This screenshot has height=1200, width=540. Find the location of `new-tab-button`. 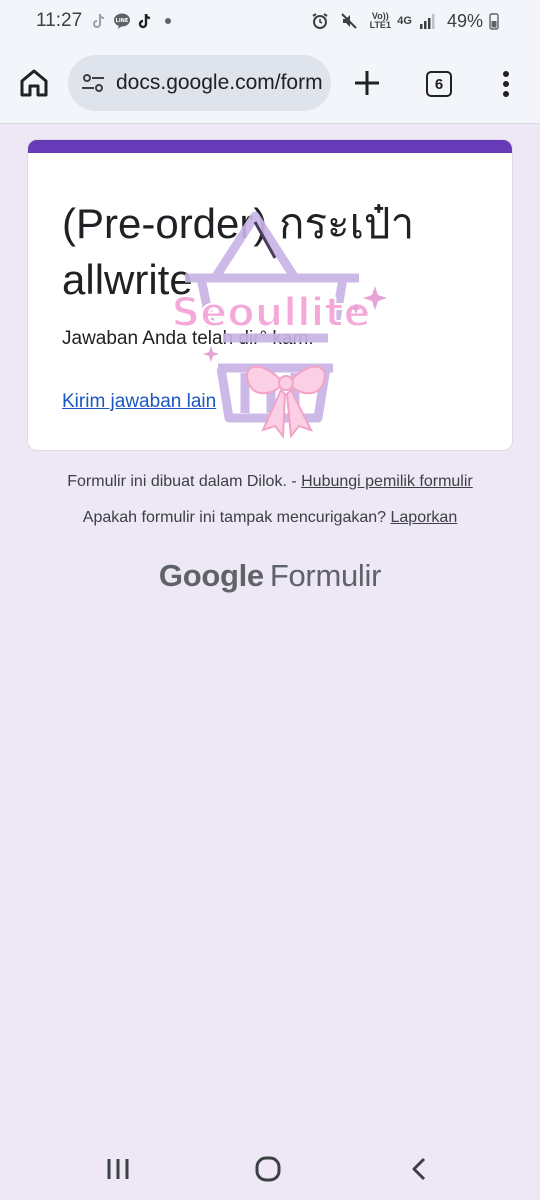

new-tab-button is located at coordinates (367, 83).